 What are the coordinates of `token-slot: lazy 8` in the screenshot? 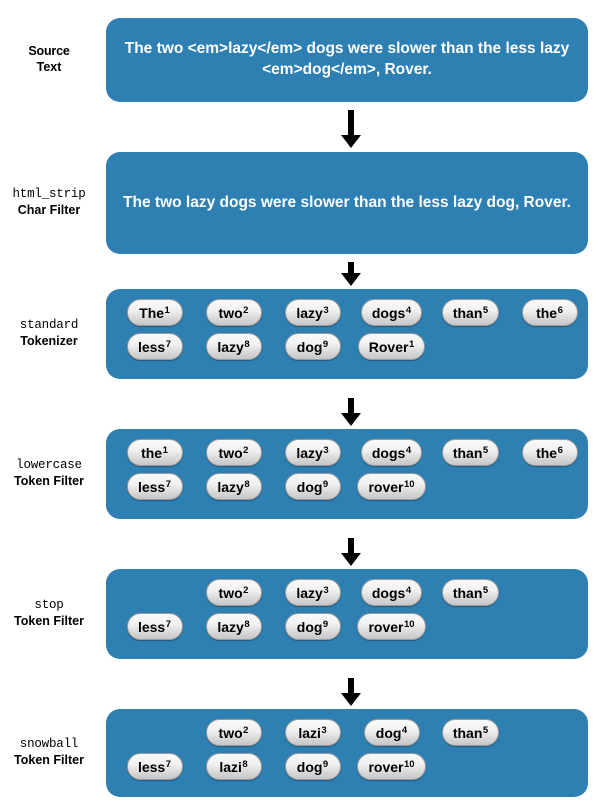 It's located at (233, 486).